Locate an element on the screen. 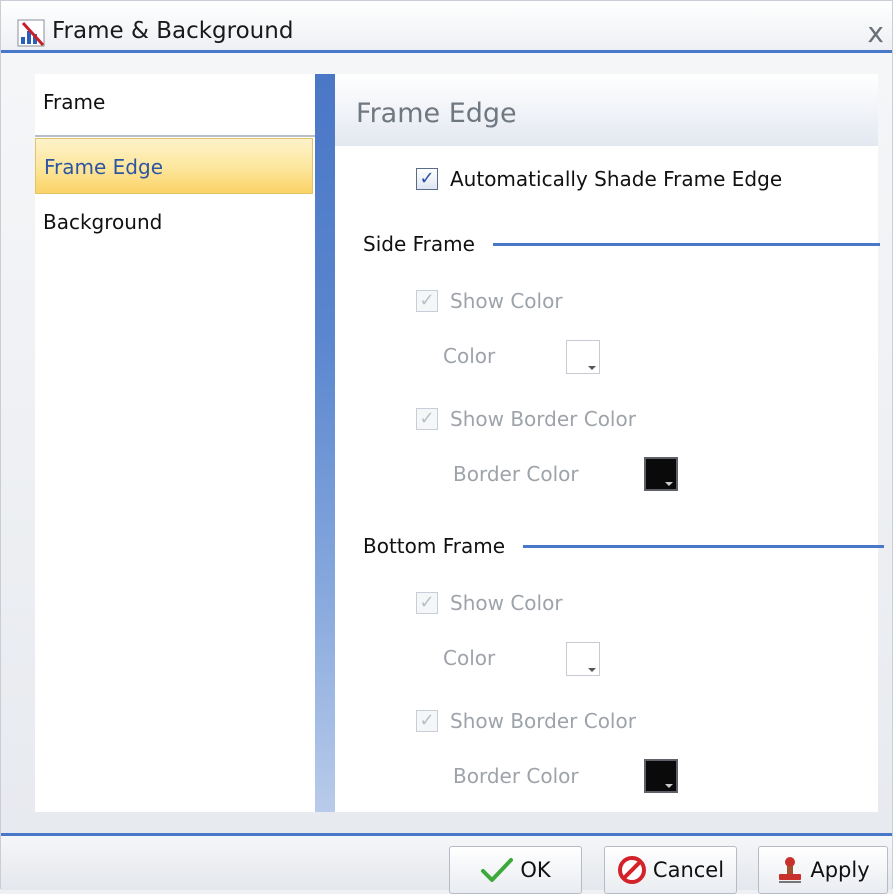 This screenshot has width=893, height=894. side-color-picker is located at coordinates (583, 357).